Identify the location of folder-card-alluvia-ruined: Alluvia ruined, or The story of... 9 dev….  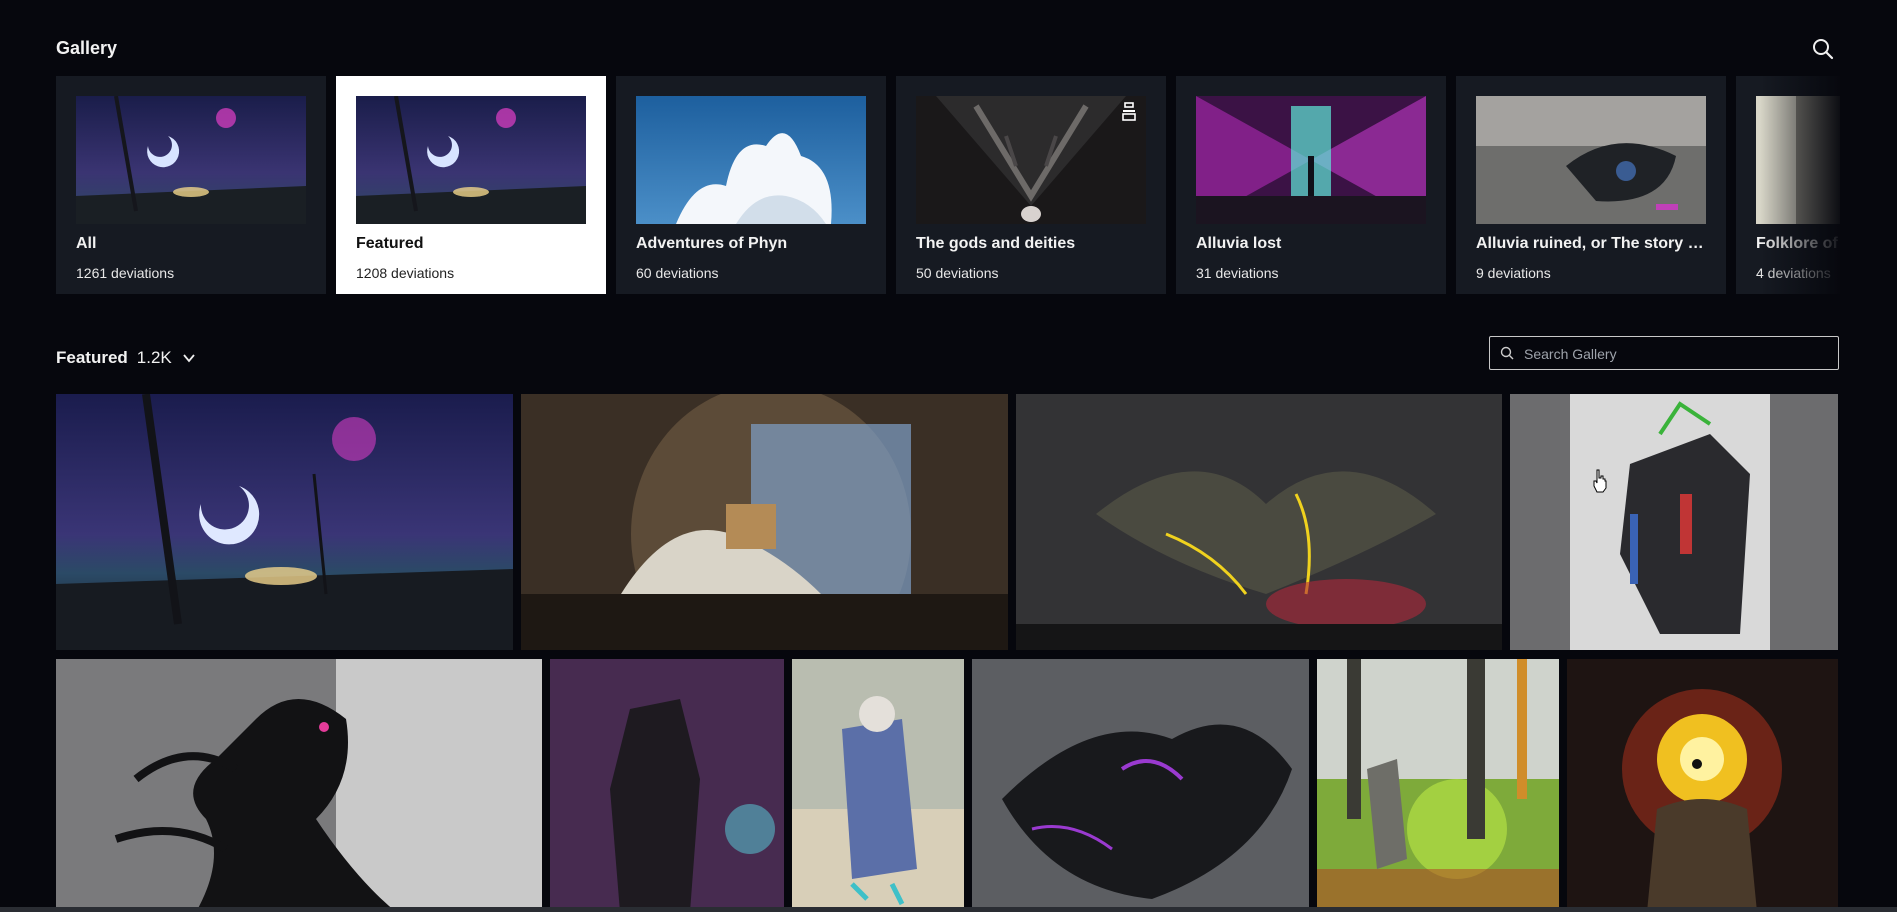
(1591, 185).